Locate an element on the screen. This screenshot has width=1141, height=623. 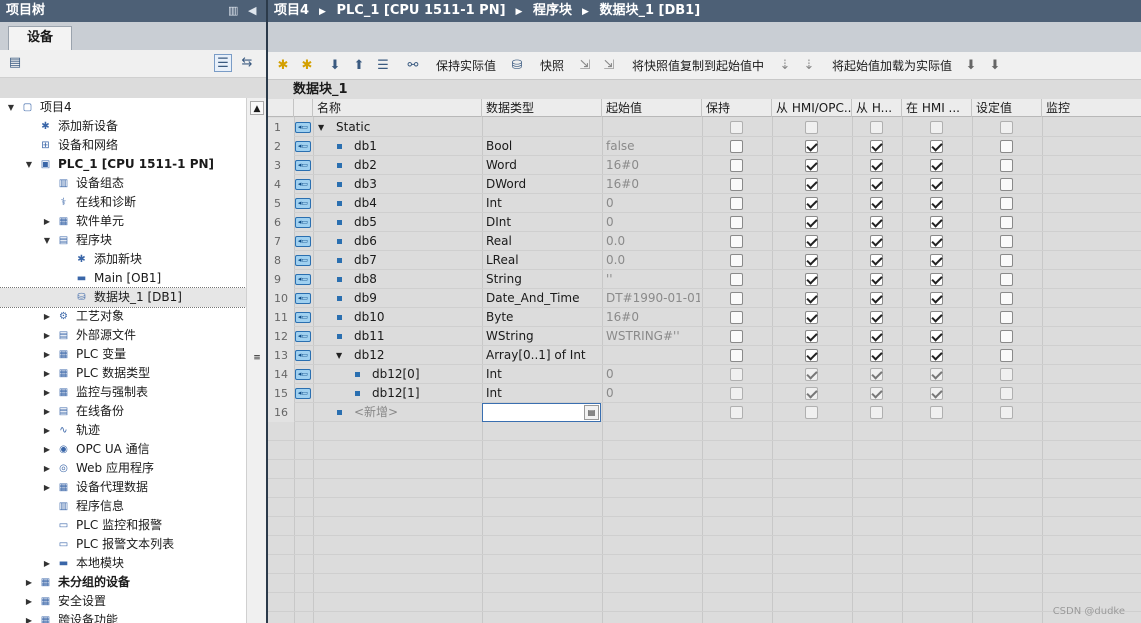
cell-type: Word is located at coordinates (543, 165).